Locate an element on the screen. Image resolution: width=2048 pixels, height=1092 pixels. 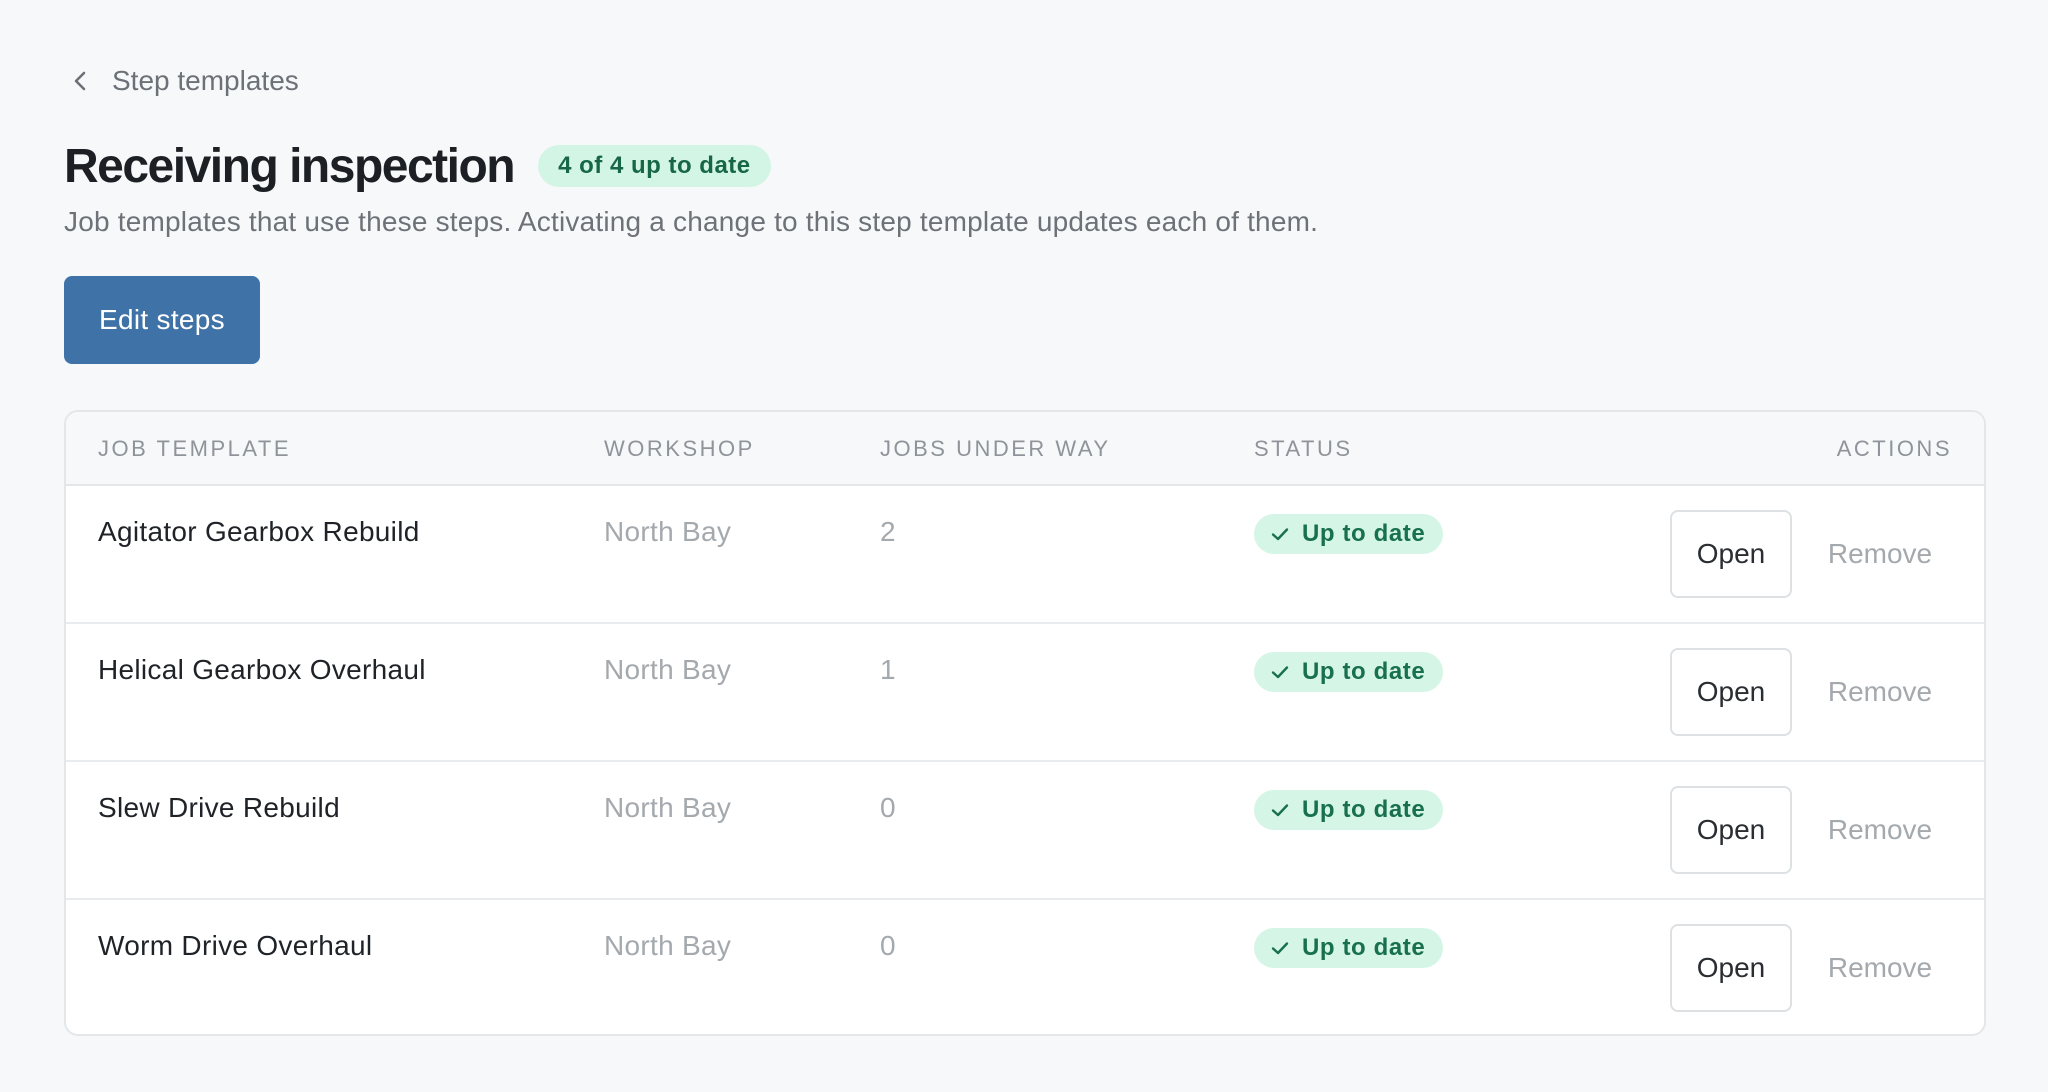
job-template-name: Agitator Gearbox Rebuild is located at coordinates (259, 531).